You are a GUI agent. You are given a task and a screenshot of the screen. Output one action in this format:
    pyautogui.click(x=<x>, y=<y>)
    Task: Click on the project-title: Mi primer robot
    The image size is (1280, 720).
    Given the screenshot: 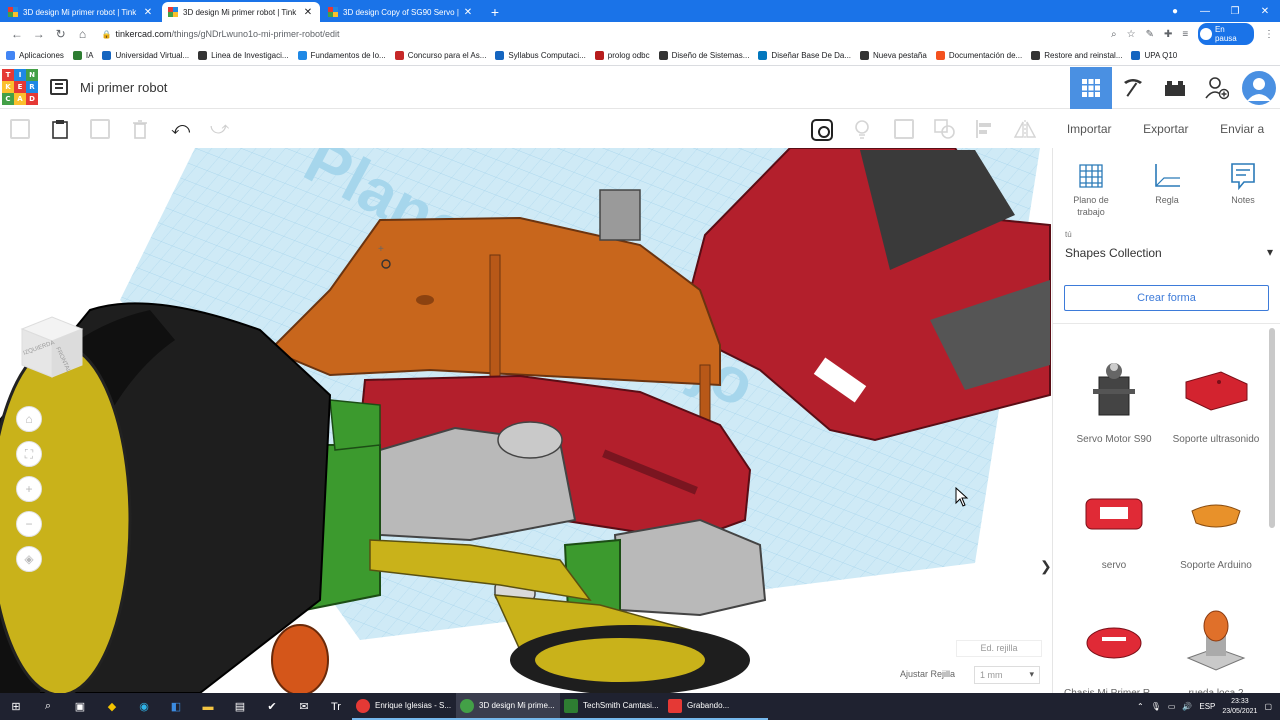 What is the action you would take?
    pyautogui.click(x=123, y=87)
    